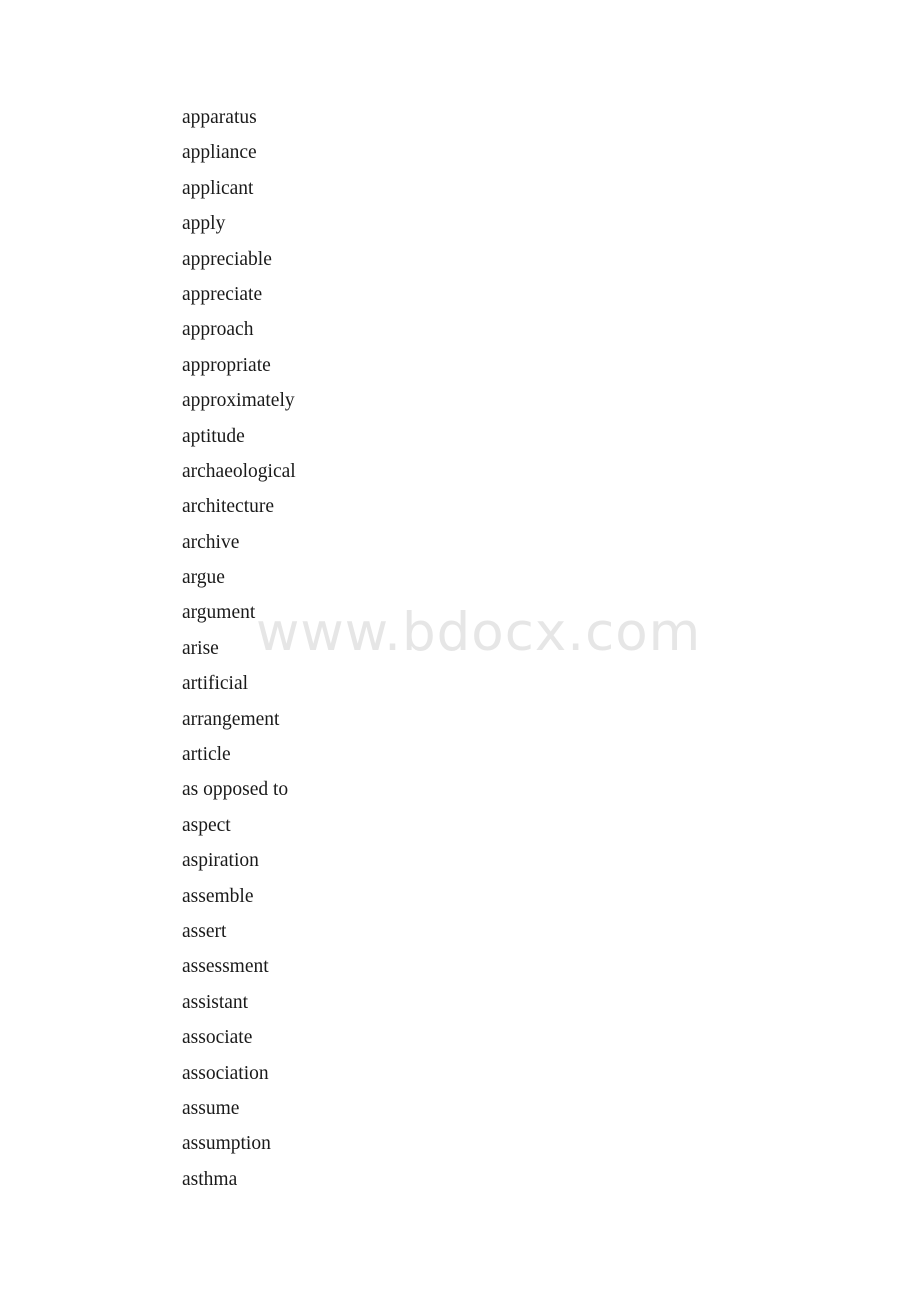  Describe the element at coordinates (220, 861) in the screenshot. I see `word-list-item: aspiration` at that location.